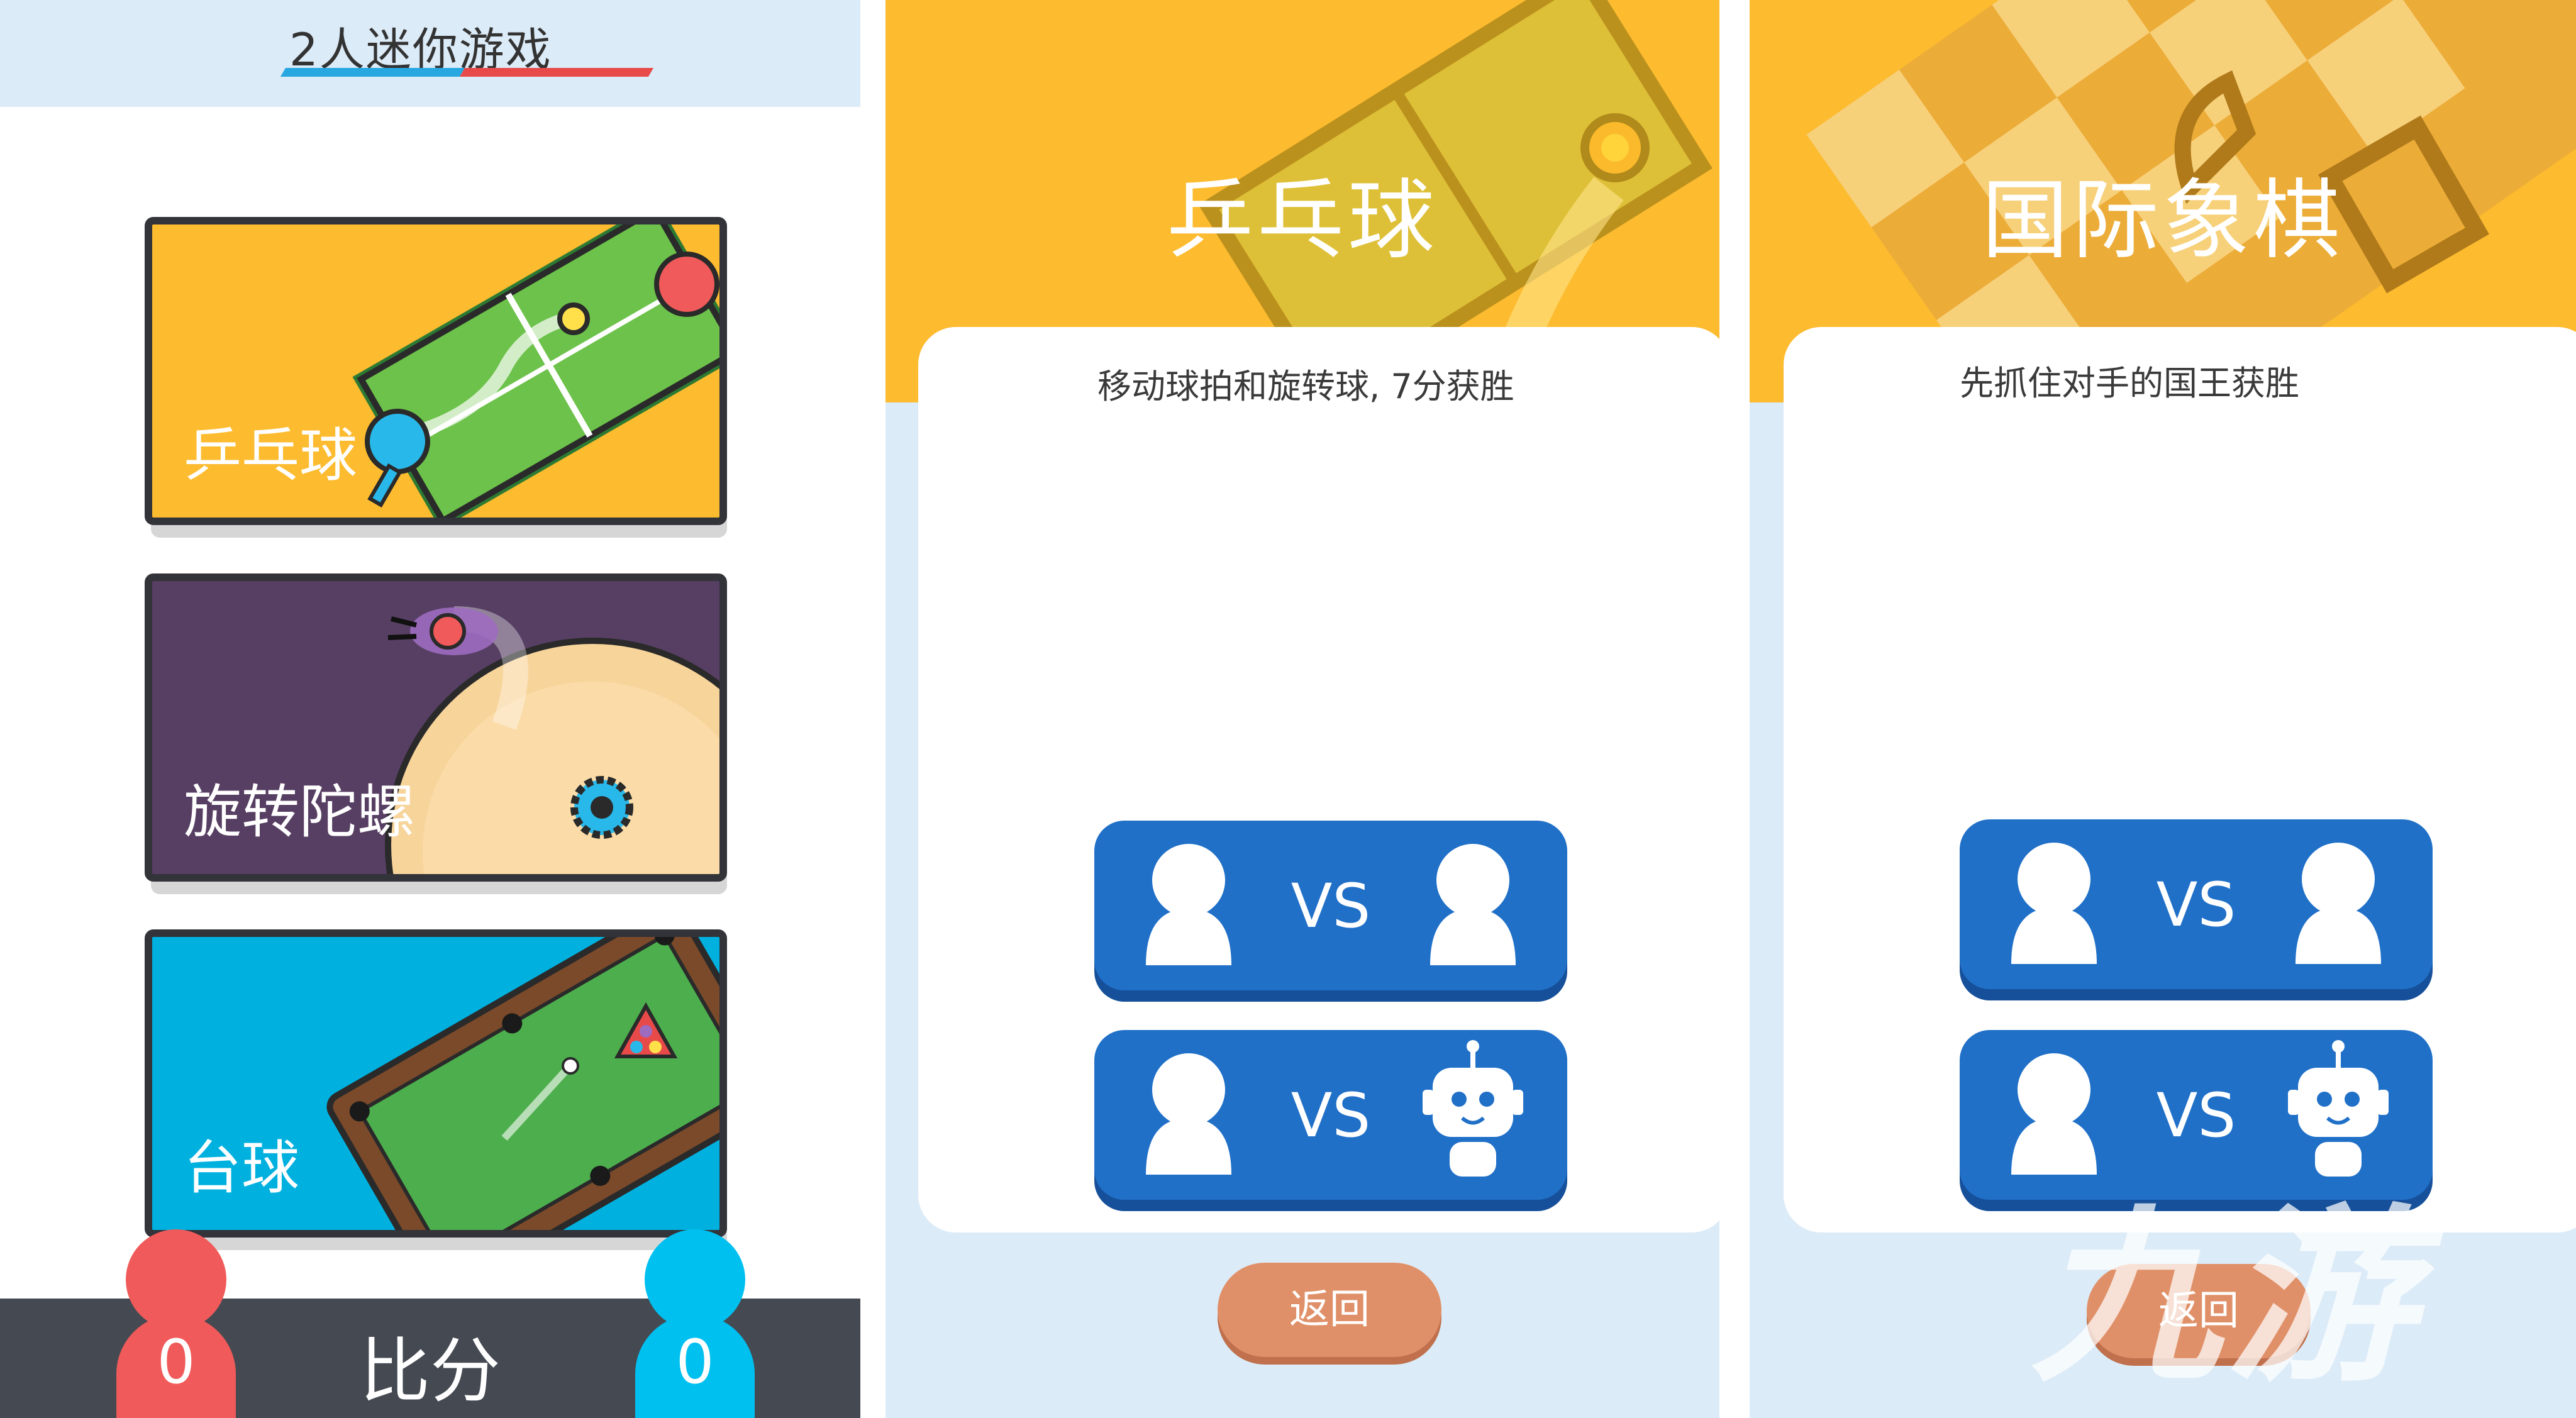  Describe the element at coordinates (1302, 220) in the screenshot. I see `game-title: 乒乓球` at that location.